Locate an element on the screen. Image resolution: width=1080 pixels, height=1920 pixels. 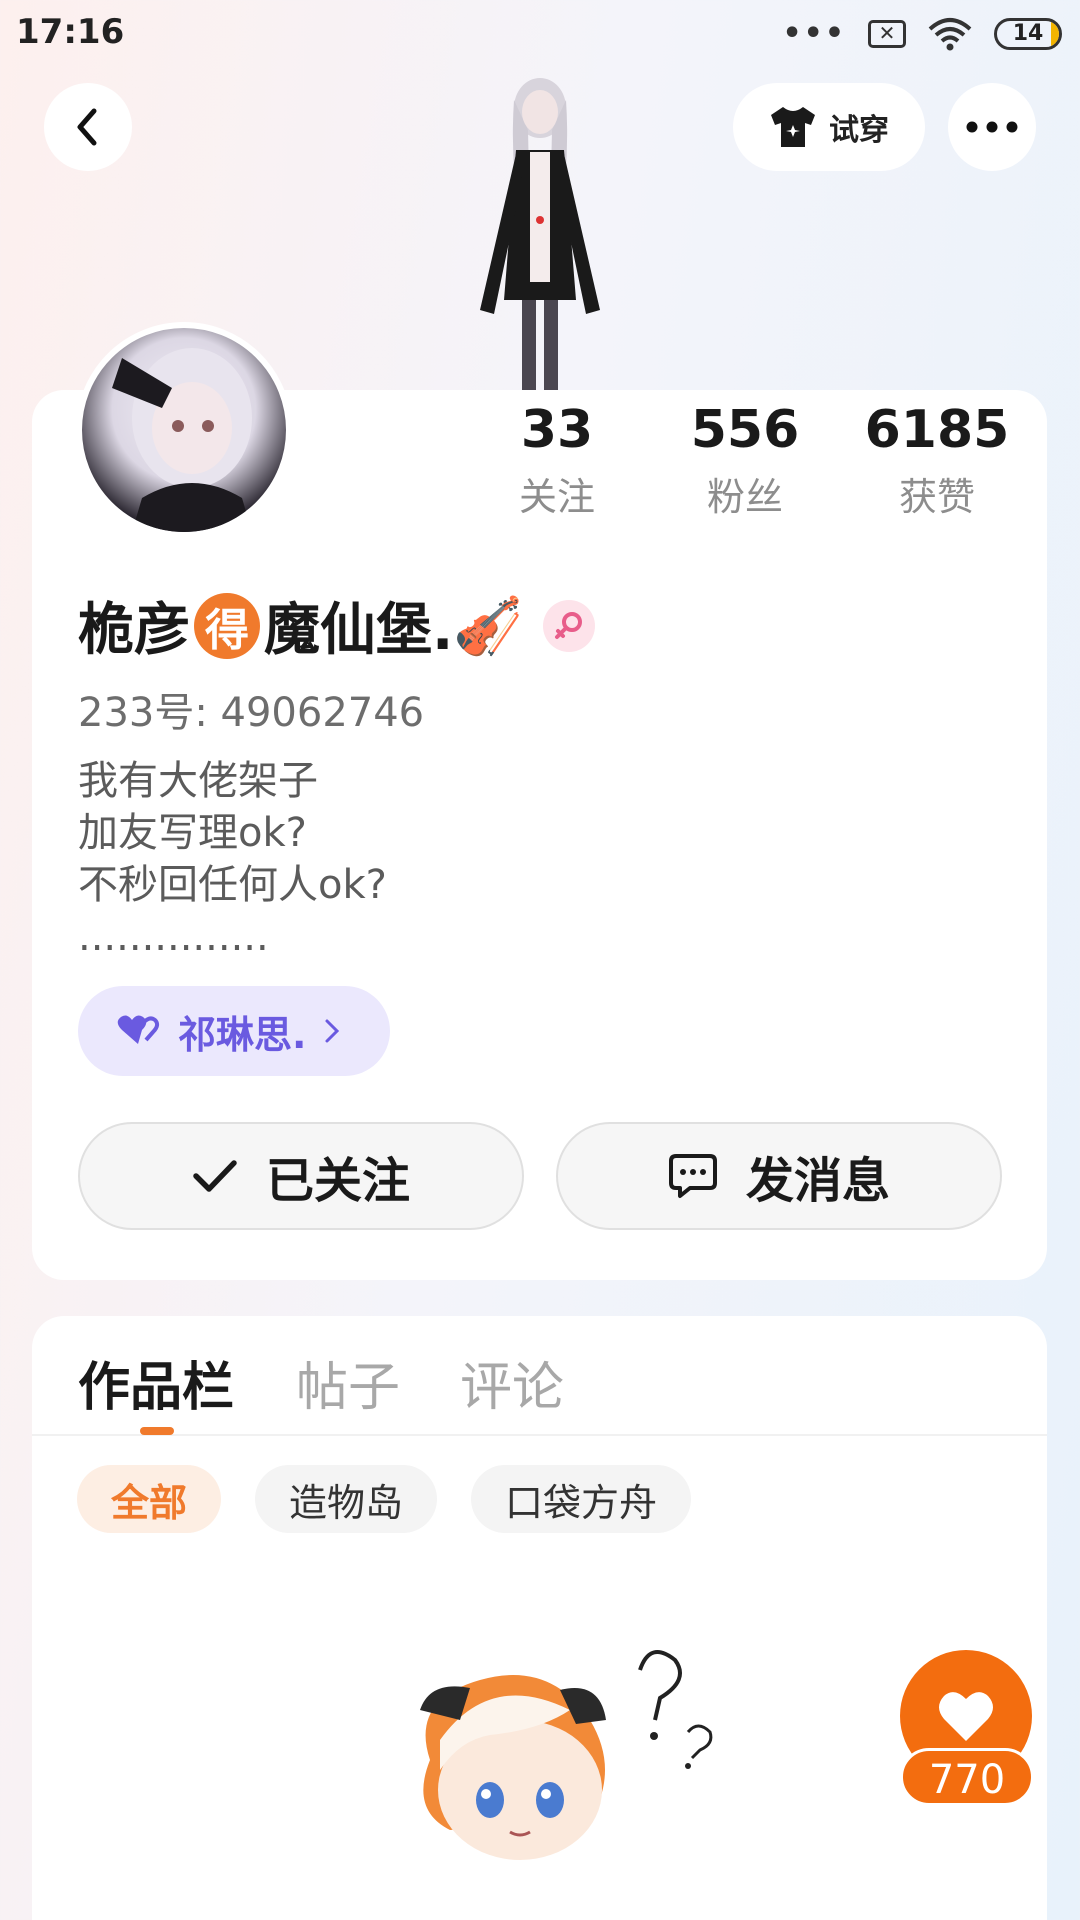
hearts-icon is located at coordinates (138, 1029).